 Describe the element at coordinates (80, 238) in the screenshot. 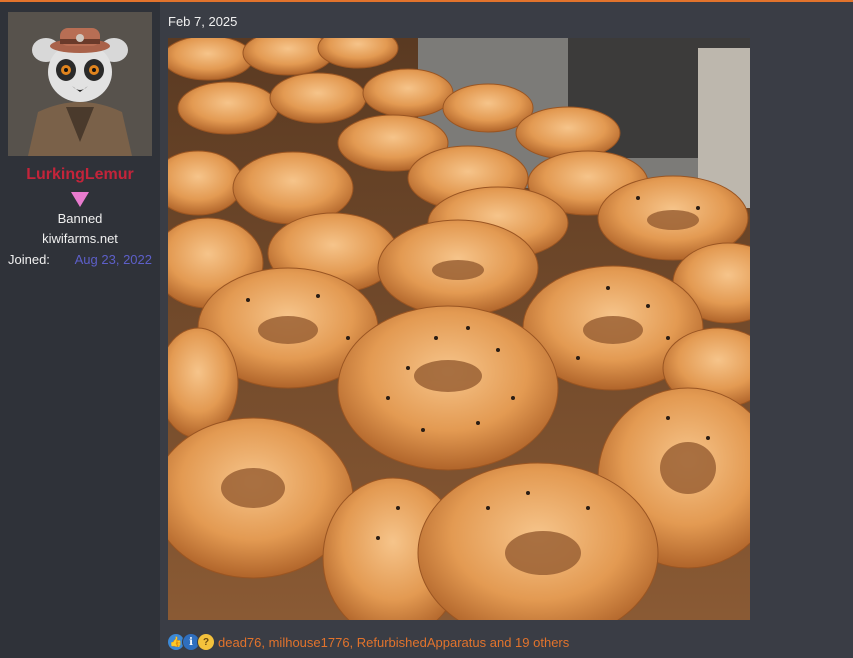

I see `user-banner: kiwifarms.net` at that location.